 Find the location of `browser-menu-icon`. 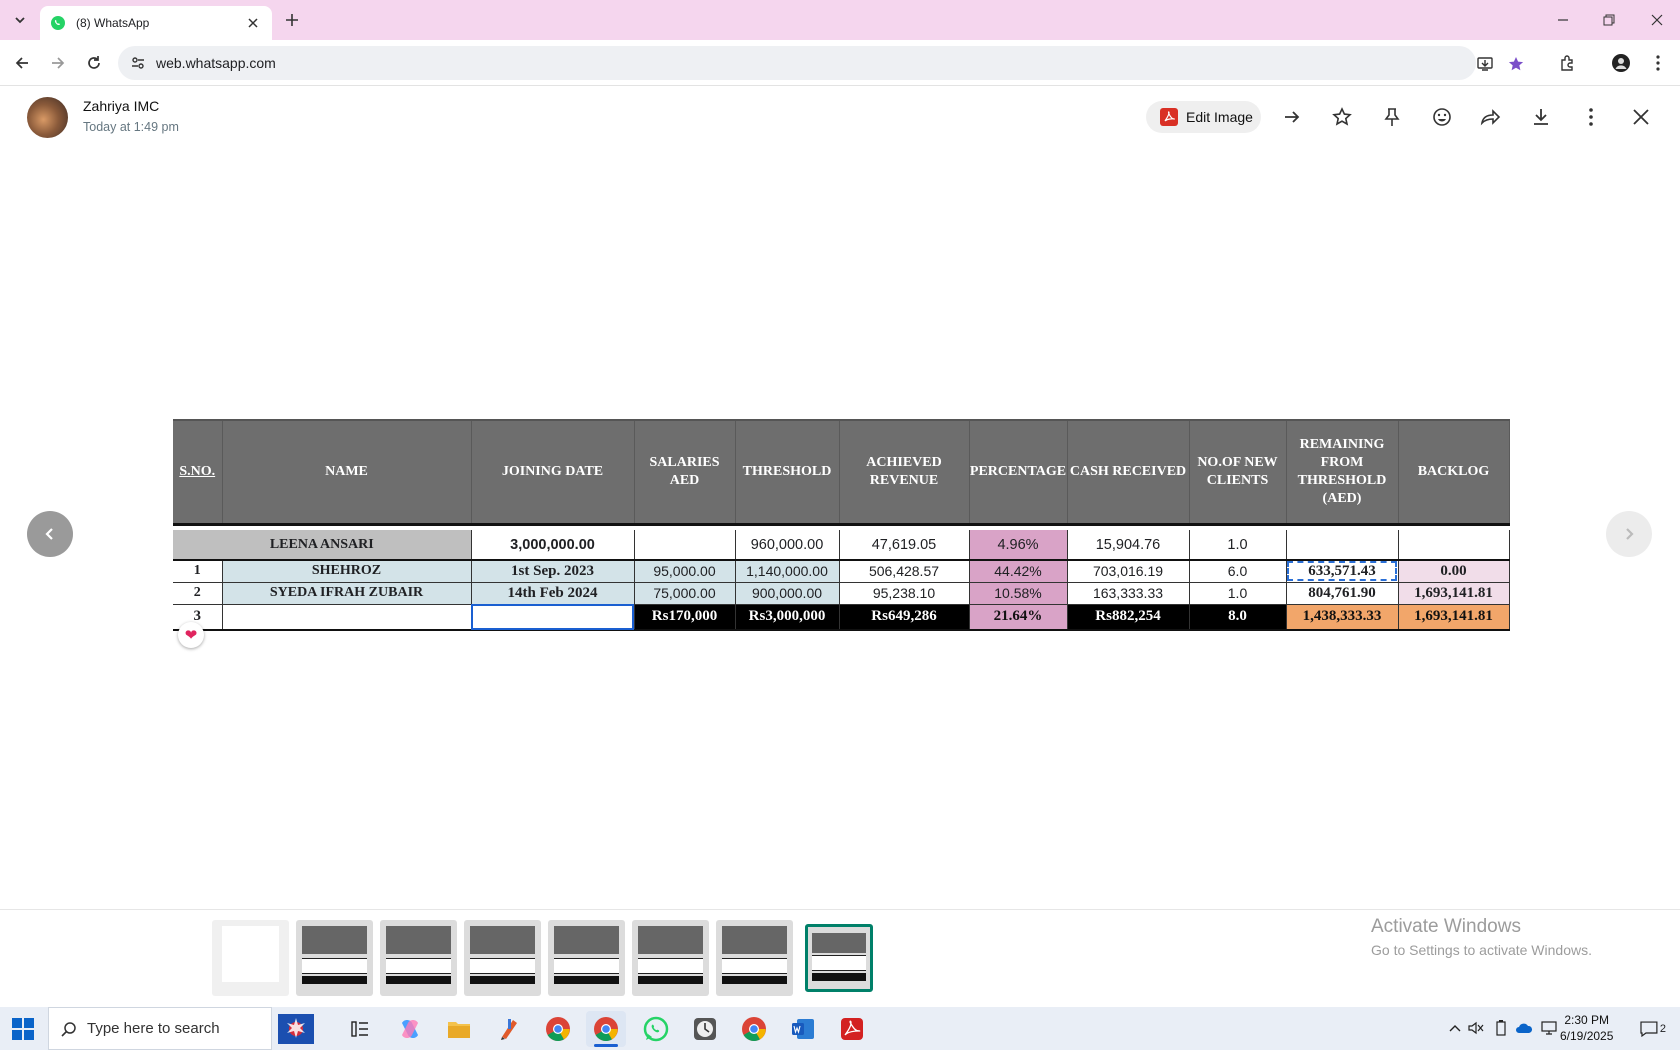

browser-menu-icon is located at coordinates (1658, 63).